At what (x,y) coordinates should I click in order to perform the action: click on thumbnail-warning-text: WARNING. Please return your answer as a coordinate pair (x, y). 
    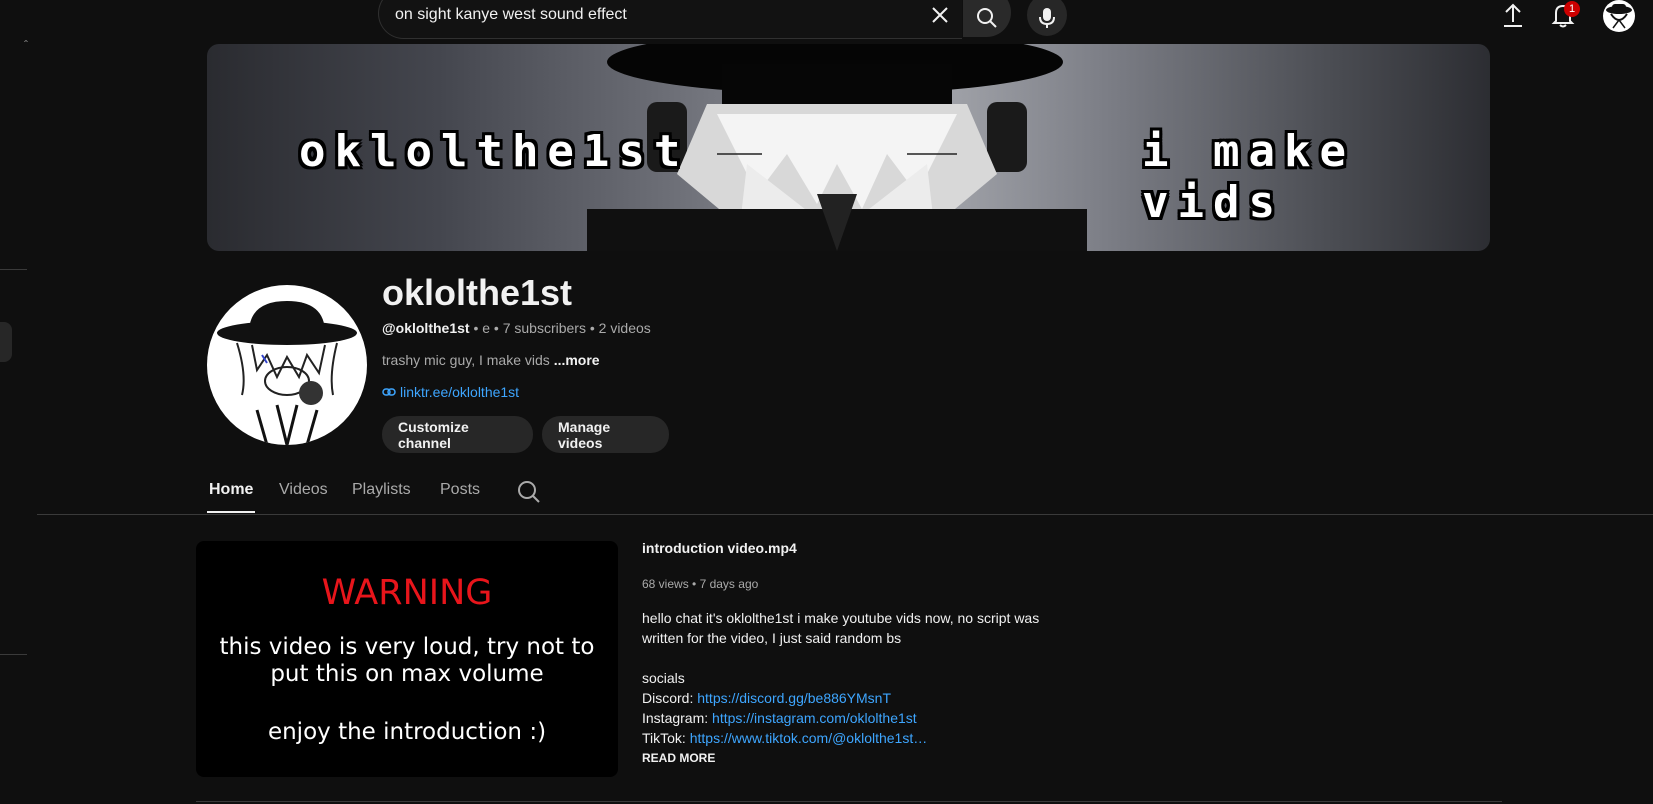
    Looking at the image, I should click on (407, 593).